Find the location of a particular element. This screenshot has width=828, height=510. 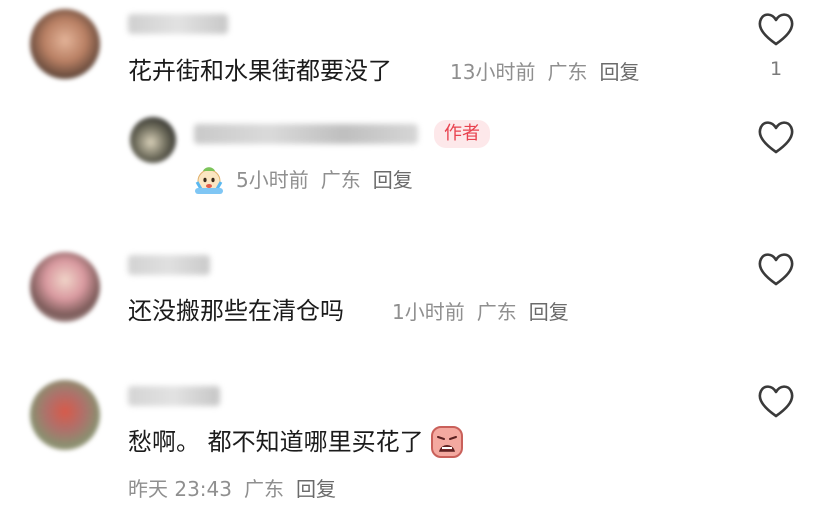

comment-time: 1小时前 is located at coordinates (428, 312).